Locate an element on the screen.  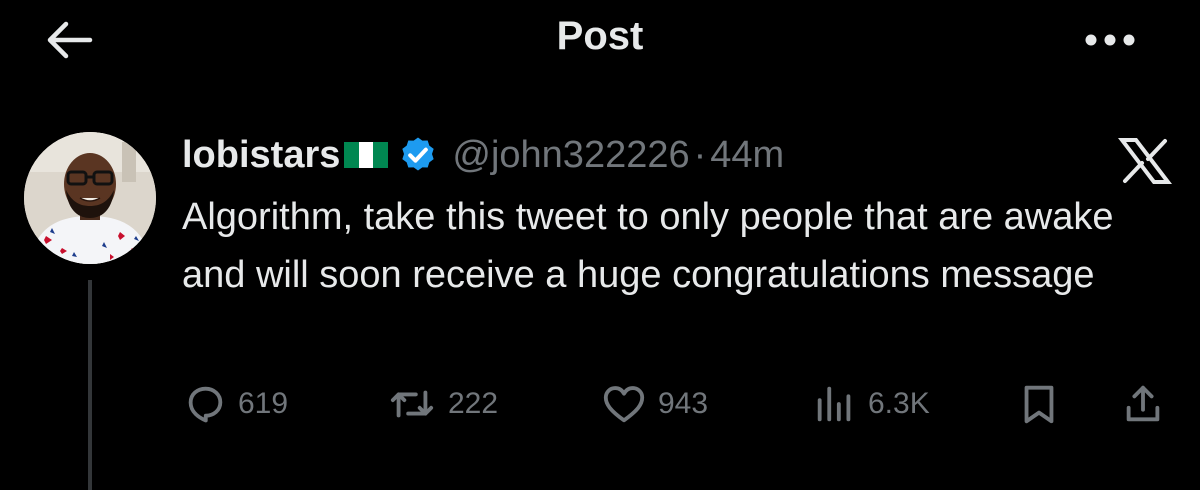
bookmark-icon is located at coordinates (1039, 404).